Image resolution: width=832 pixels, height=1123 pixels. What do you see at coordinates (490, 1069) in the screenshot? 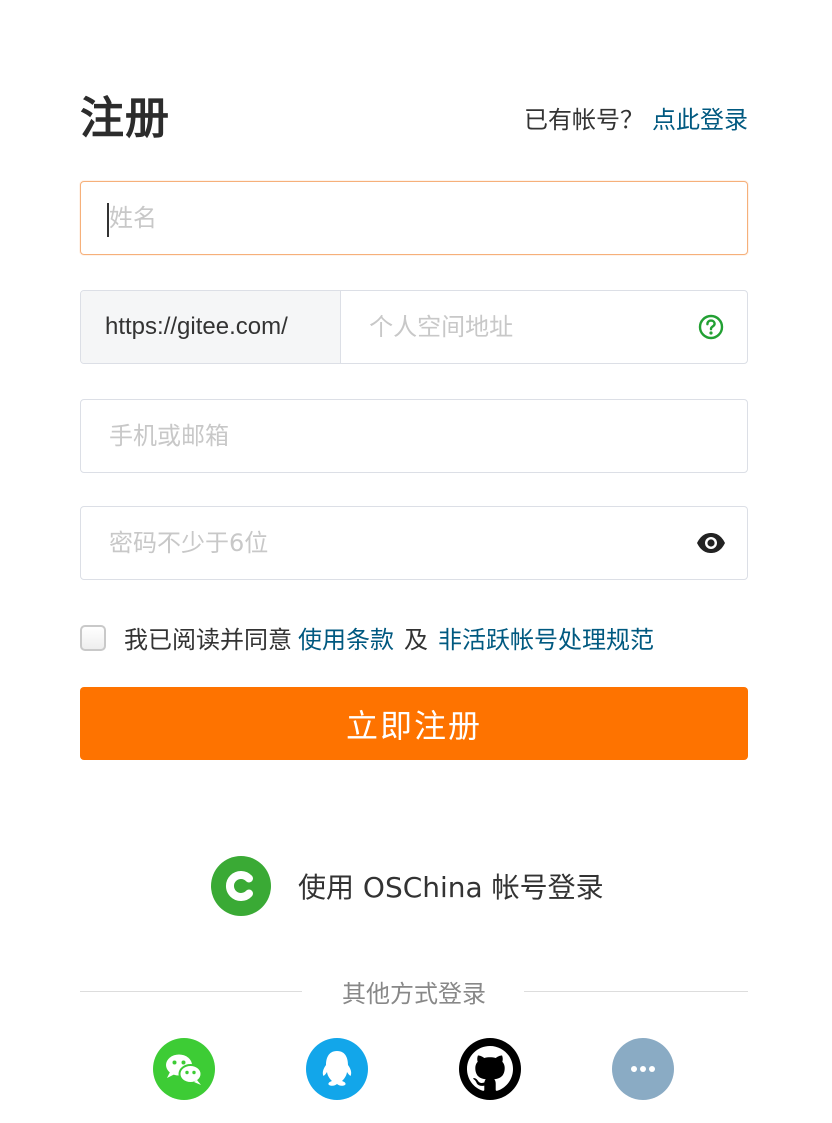
I see `github-icon` at bounding box center [490, 1069].